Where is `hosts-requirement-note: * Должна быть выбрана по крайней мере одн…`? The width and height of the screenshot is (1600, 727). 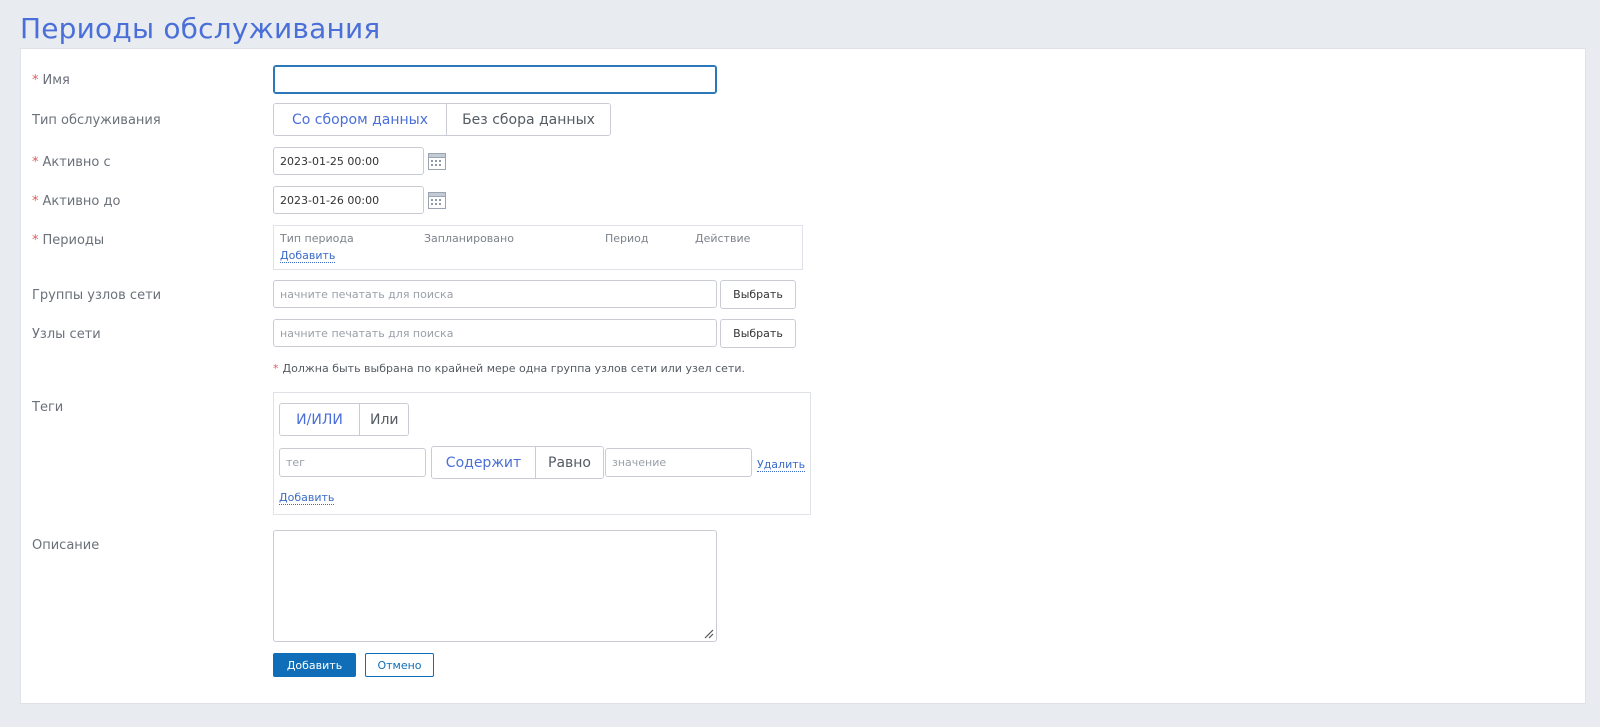 hosts-requirement-note: * Должна быть выбрана по крайней мере одн… is located at coordinates (509, 368).